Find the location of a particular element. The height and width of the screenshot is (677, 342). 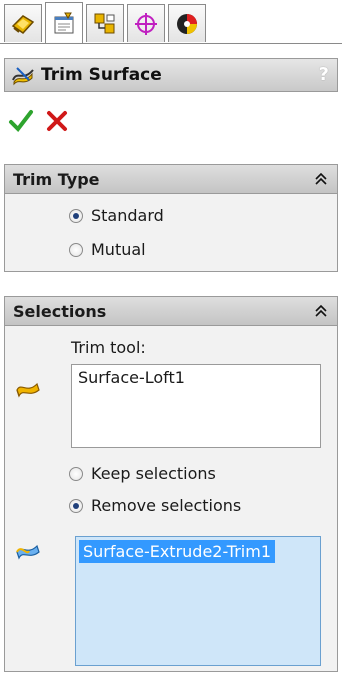

tab-dimxpert-manager is located at coordinates (146, 23).